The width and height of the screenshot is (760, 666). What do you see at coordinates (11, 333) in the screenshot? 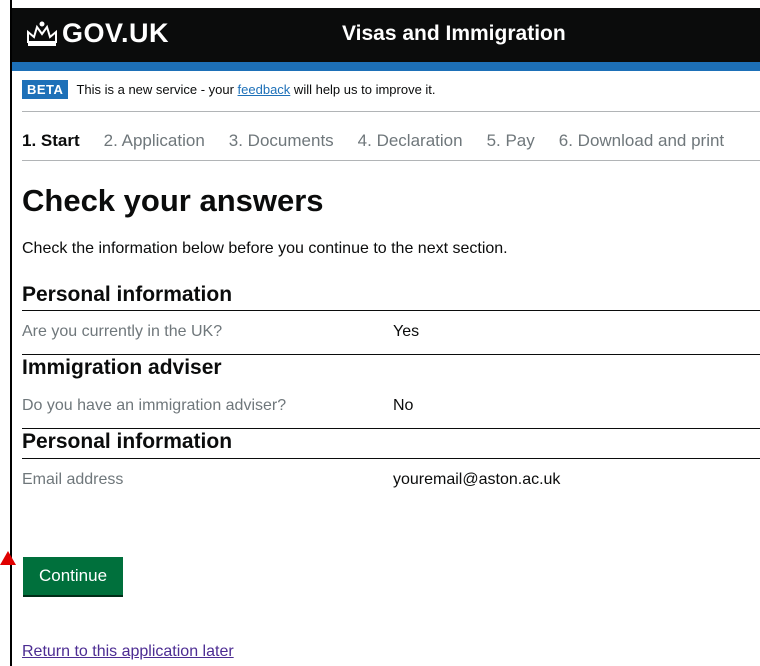
I see `page-left-border` at bounding box center [11, 333].